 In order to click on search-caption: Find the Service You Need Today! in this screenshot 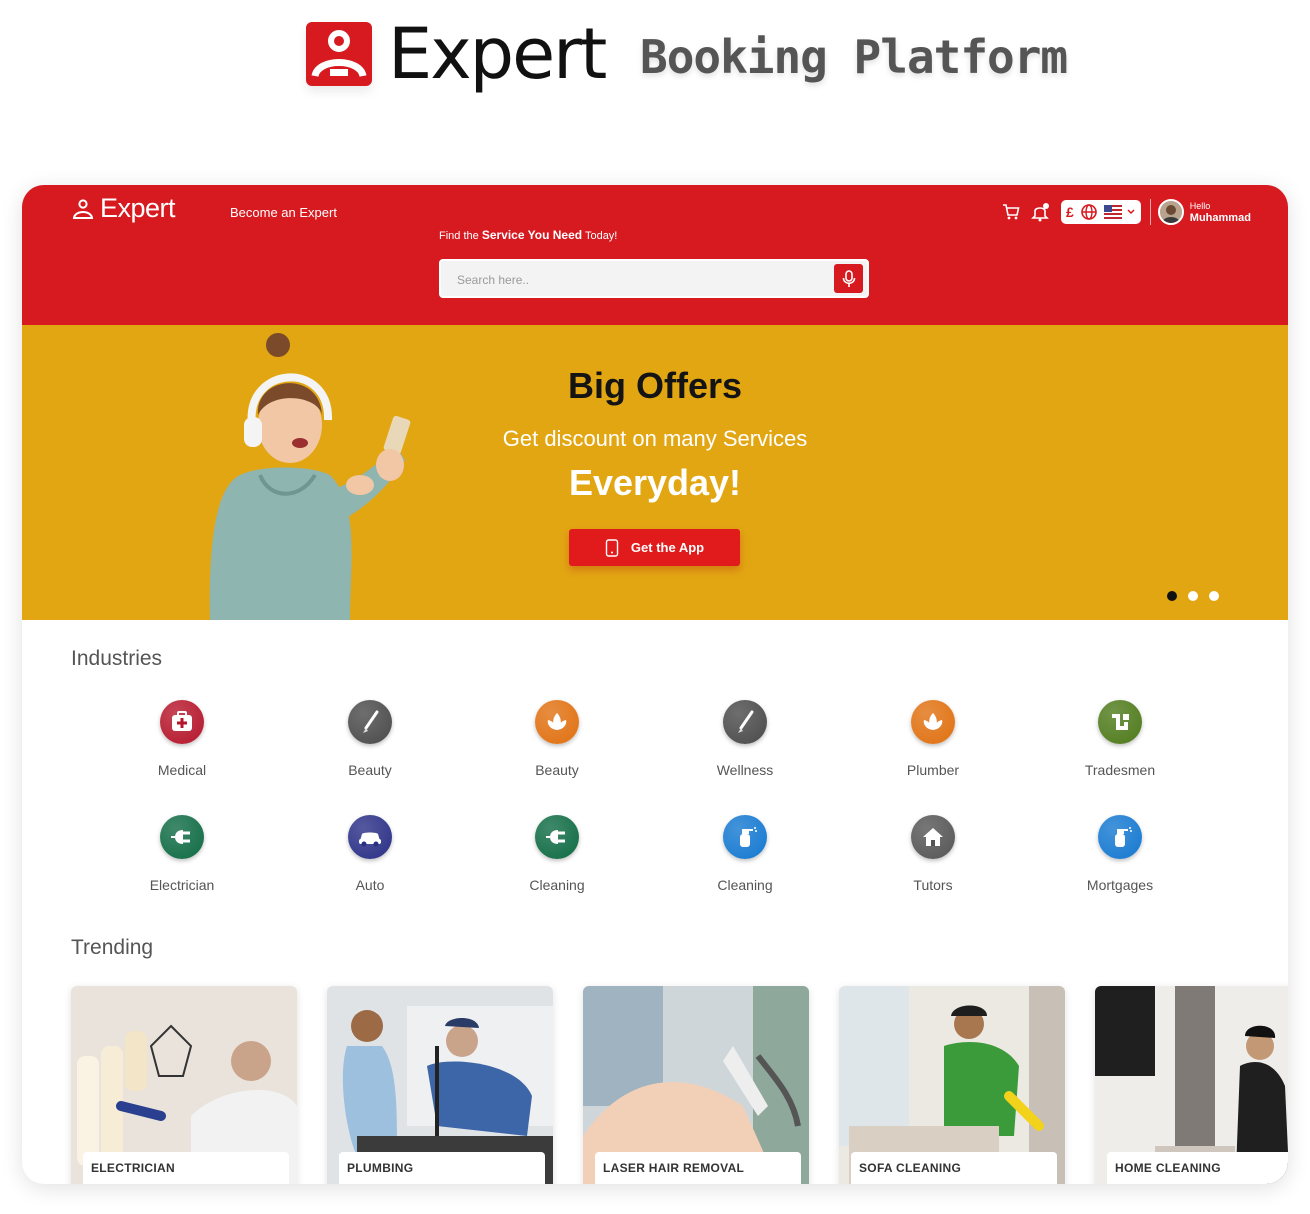, I will do `click(528, 235)`.